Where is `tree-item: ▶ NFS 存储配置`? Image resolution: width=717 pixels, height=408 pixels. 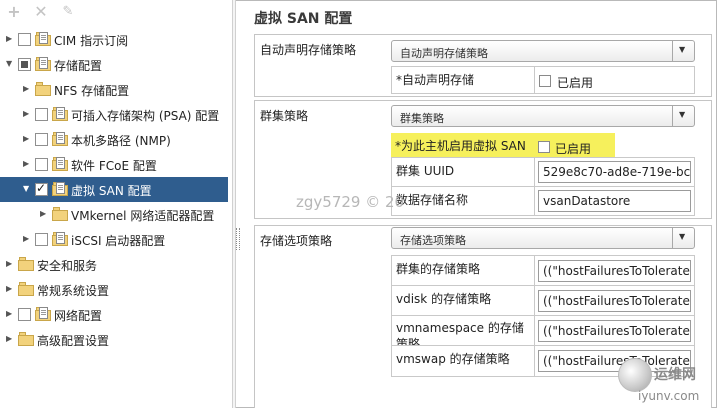 tree-item: ▶ NFS 存储配置 is located at coordinates (114, 89).